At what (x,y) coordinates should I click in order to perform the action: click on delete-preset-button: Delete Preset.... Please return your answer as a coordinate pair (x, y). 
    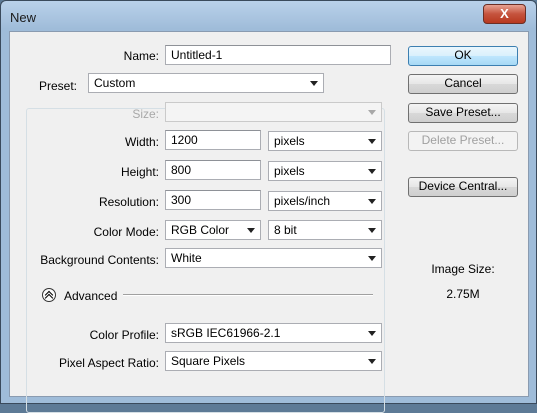
    Looking at the image, I should click on (463, 141).